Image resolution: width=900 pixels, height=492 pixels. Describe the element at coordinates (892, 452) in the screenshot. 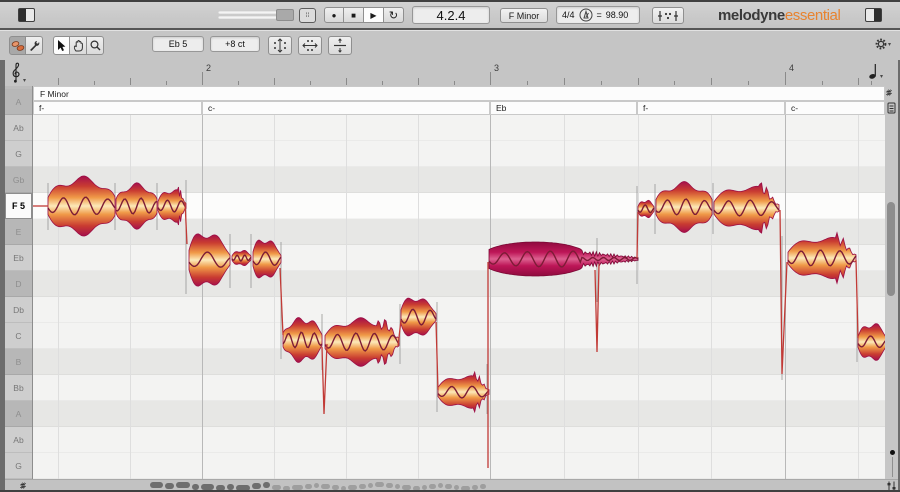

I see `zoom-dot-handle` at that location.